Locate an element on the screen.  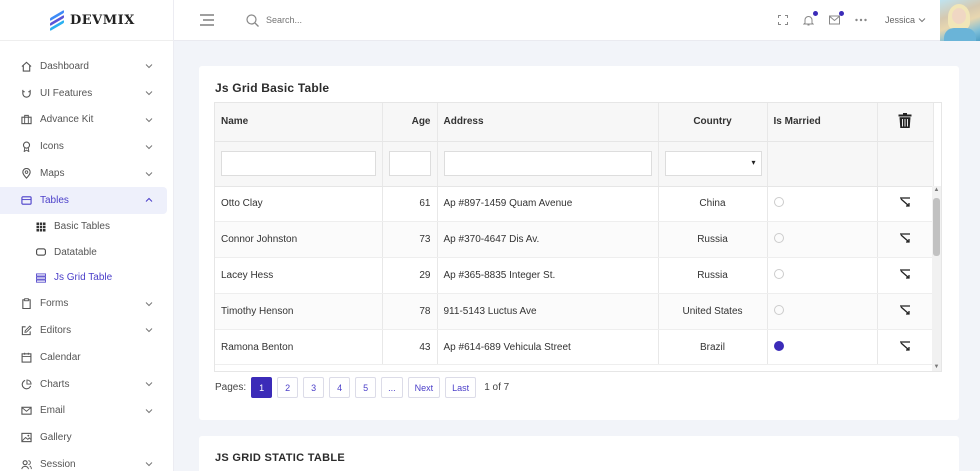
user-menu: Jessica is located at coordinates (905, 20).